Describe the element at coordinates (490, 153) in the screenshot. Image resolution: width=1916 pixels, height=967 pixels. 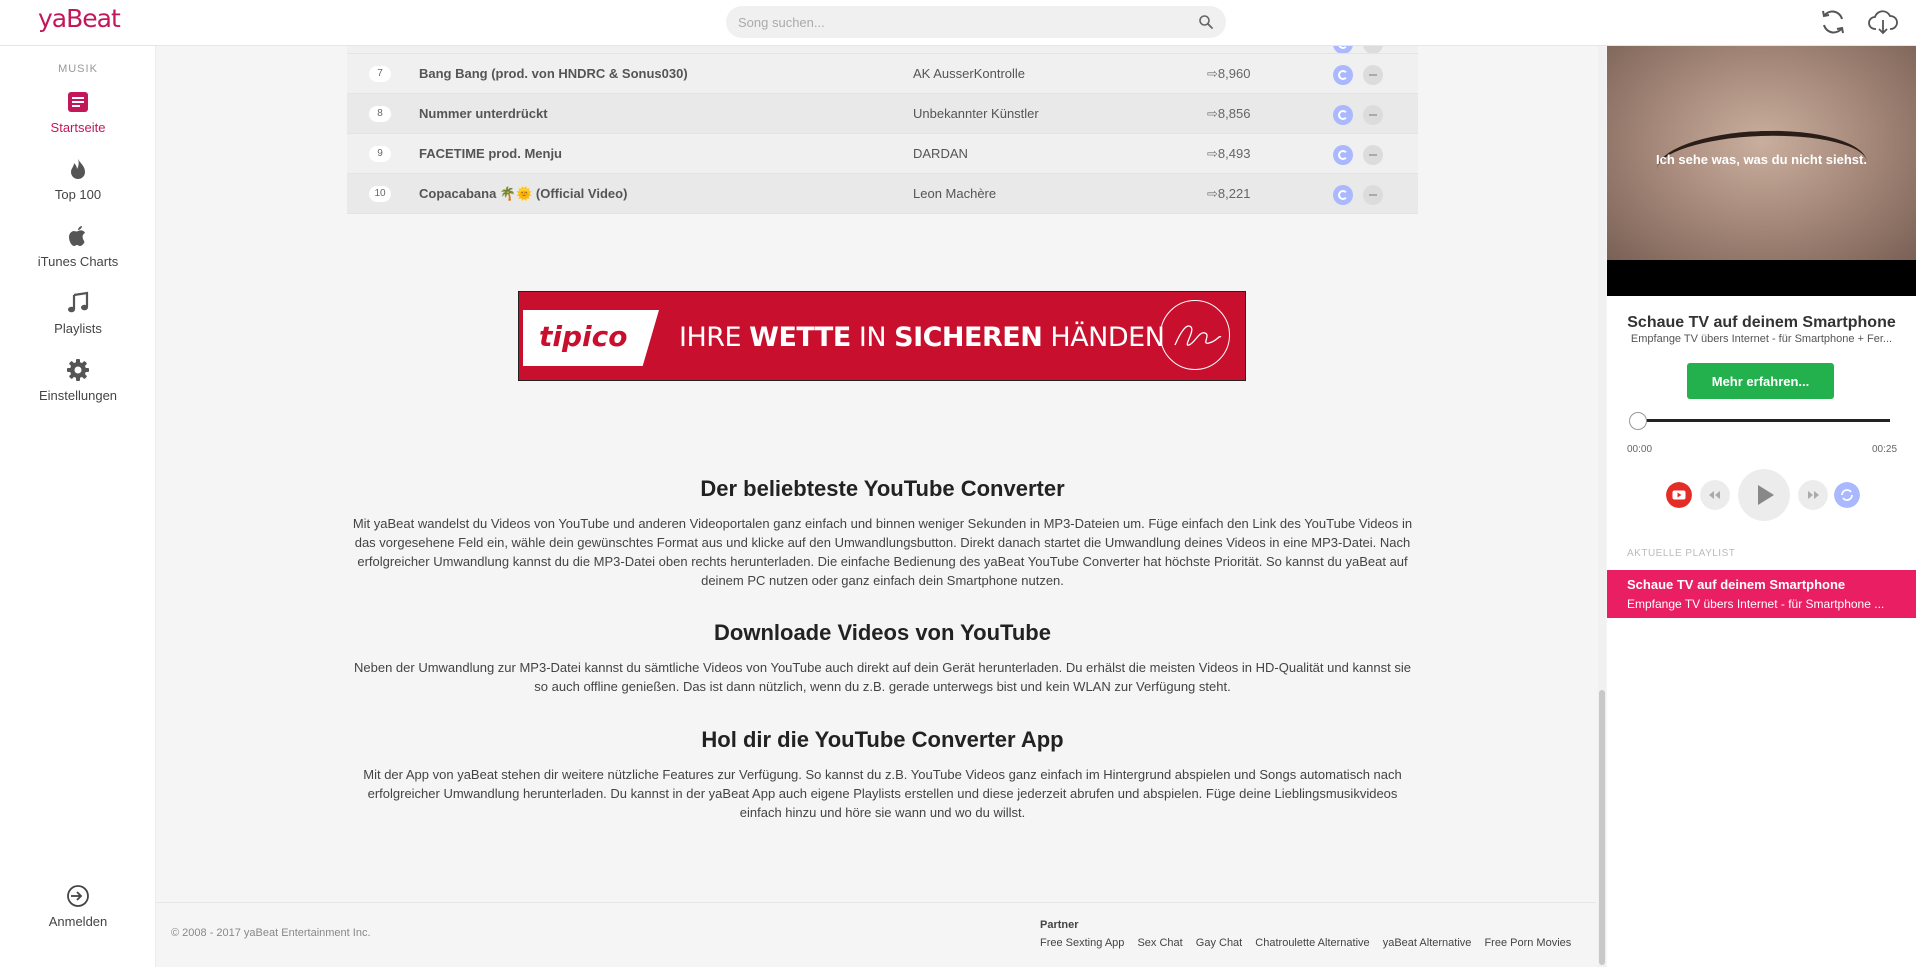
I see `track-title: FACETIME prod. Menju` at that location.